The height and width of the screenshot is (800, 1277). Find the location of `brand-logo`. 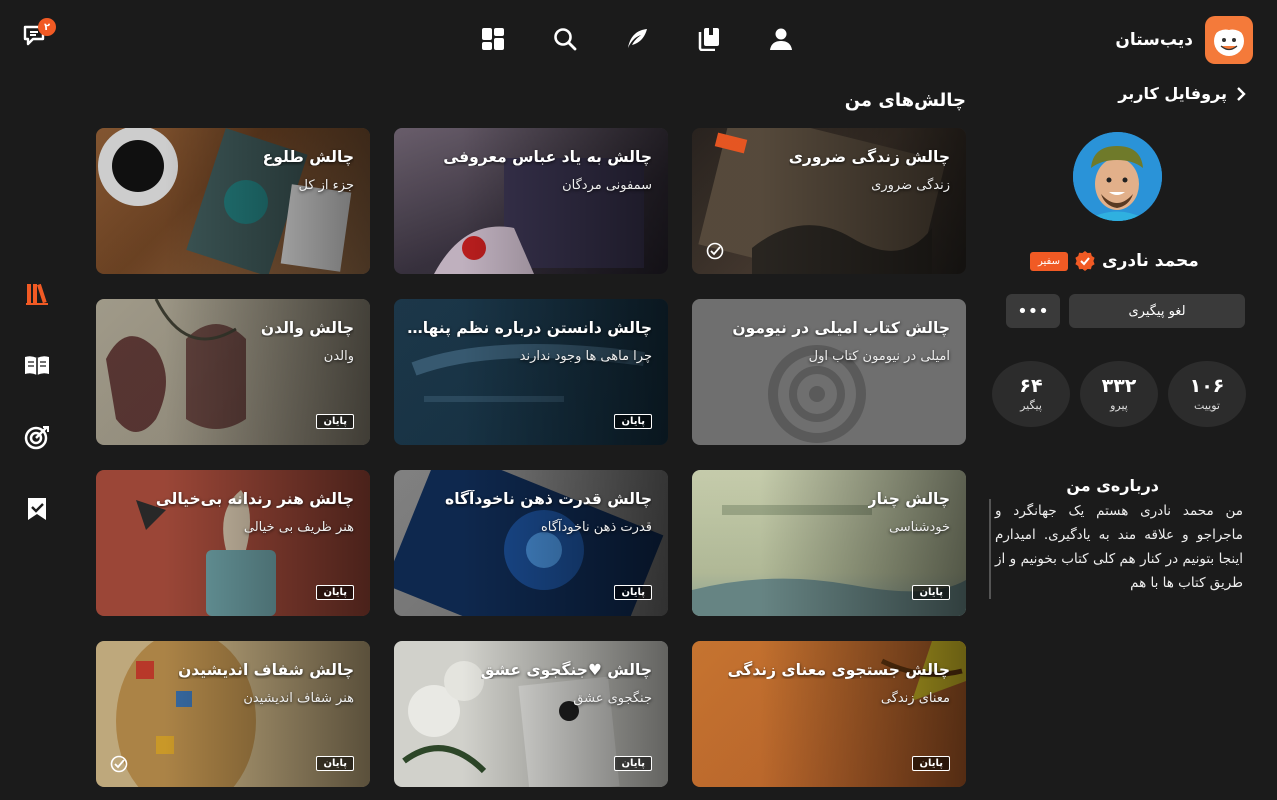

brand-logo is located at coordinates (1229, 40).